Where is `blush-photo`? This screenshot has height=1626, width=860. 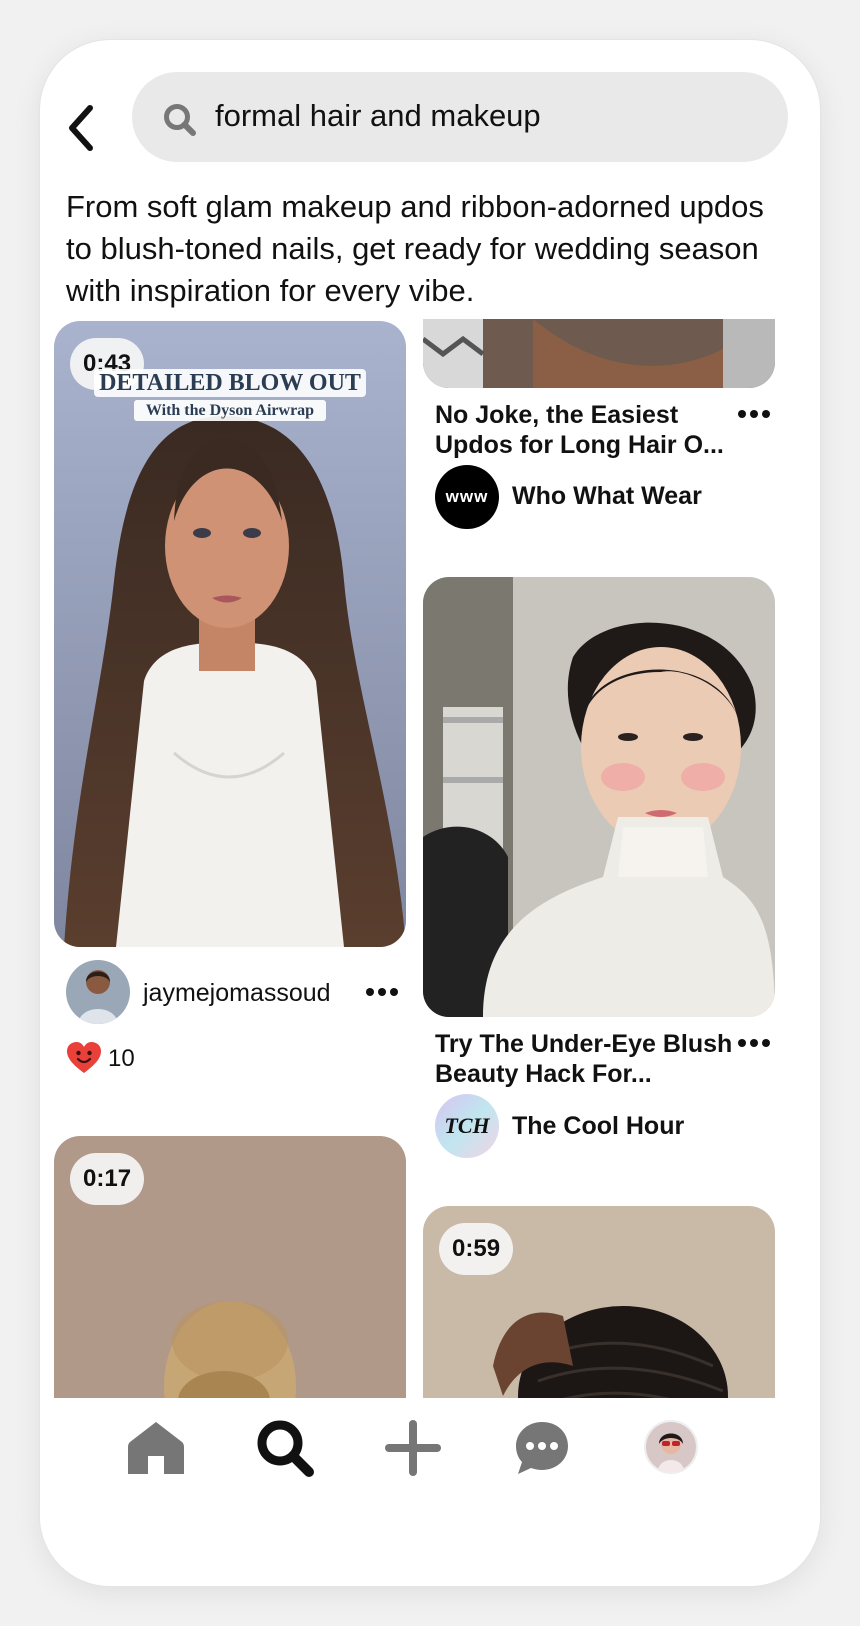 blush-photo is located at coordinates (599, 797).